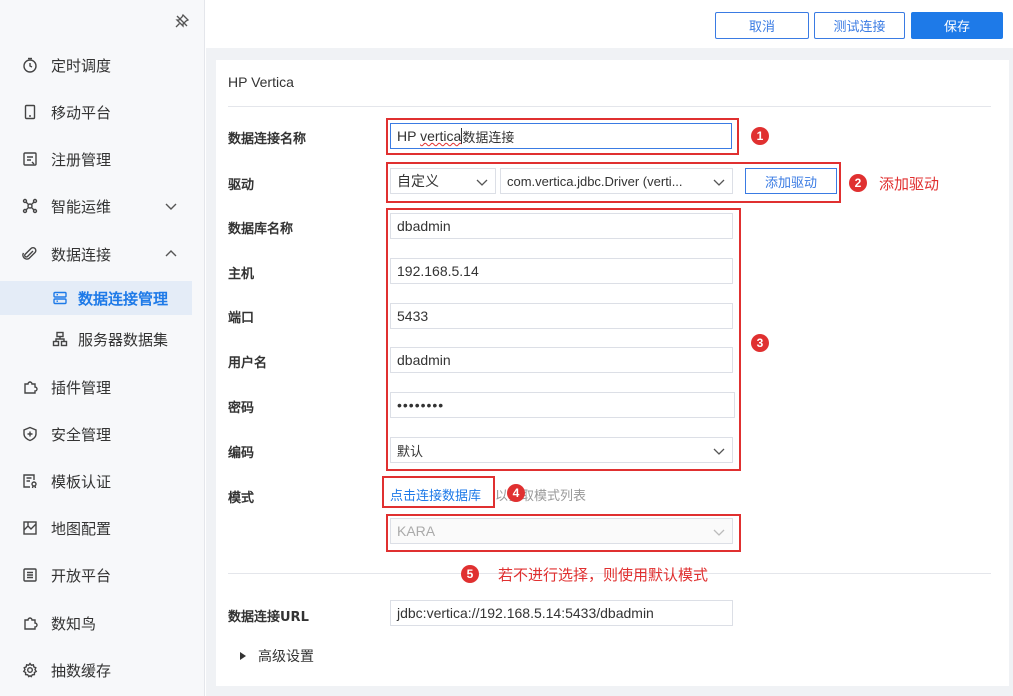 The image size is (1013, 696). Describe the element at coordinates (182, 21) in the screenshot. I see `pin-icon` at that location.